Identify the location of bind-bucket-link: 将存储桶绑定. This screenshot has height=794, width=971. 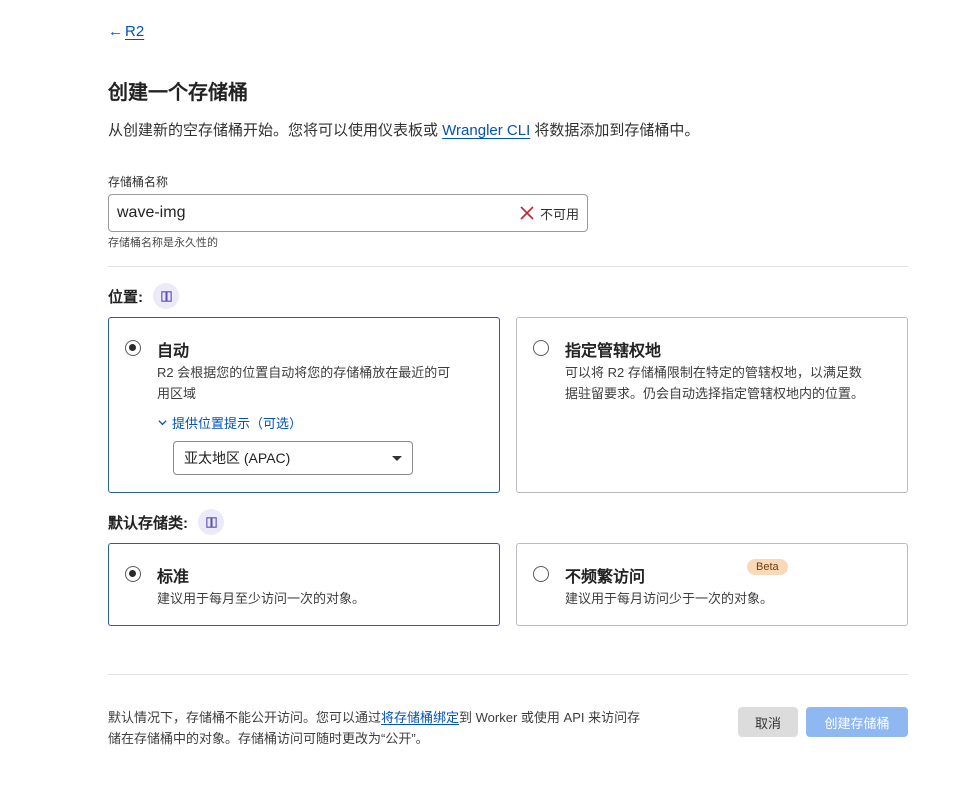
(420, 717).